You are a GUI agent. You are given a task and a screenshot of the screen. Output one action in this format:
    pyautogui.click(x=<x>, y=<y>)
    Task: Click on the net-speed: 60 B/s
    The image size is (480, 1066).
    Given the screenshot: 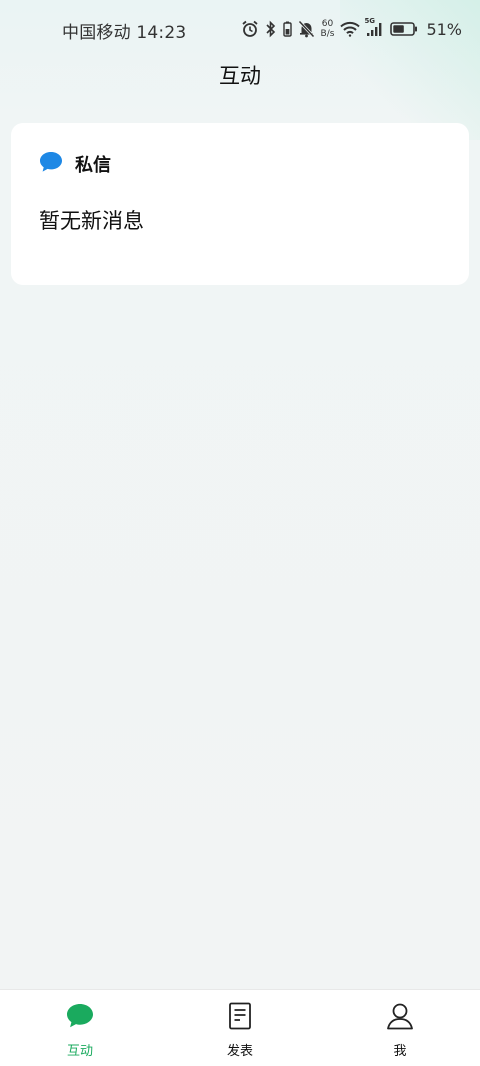 What is the action you would take?
    pyautogui.click(x=328, y=29)
    